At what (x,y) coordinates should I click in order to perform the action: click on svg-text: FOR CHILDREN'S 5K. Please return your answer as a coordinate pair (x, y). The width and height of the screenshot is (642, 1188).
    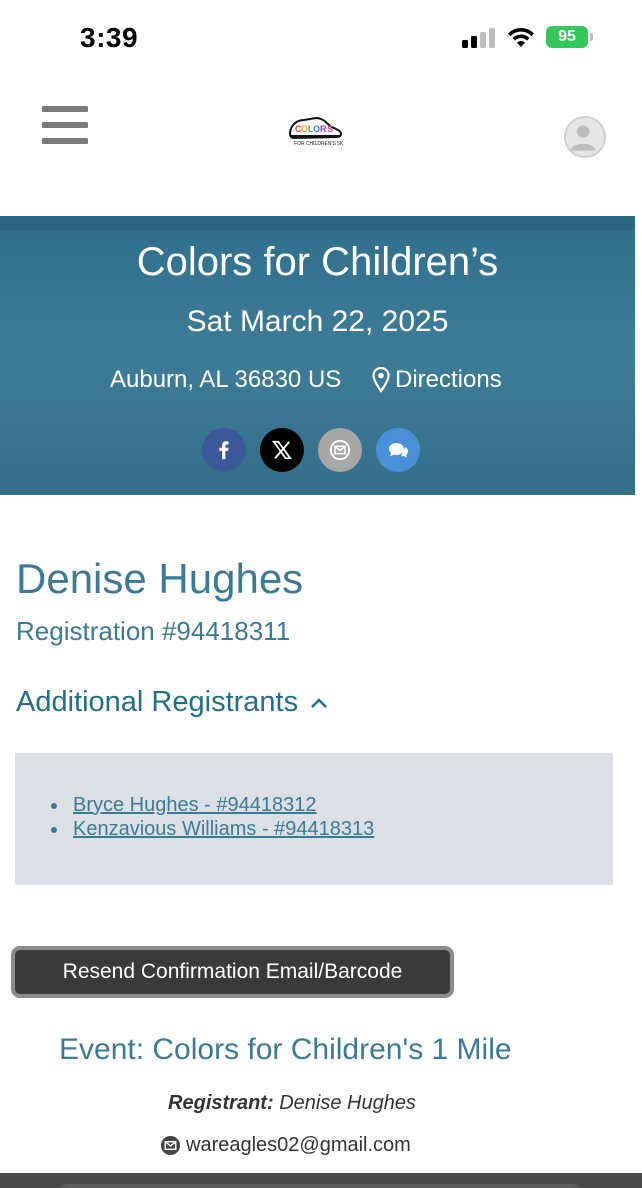
    Looking at the image, I should click on (319, 144).